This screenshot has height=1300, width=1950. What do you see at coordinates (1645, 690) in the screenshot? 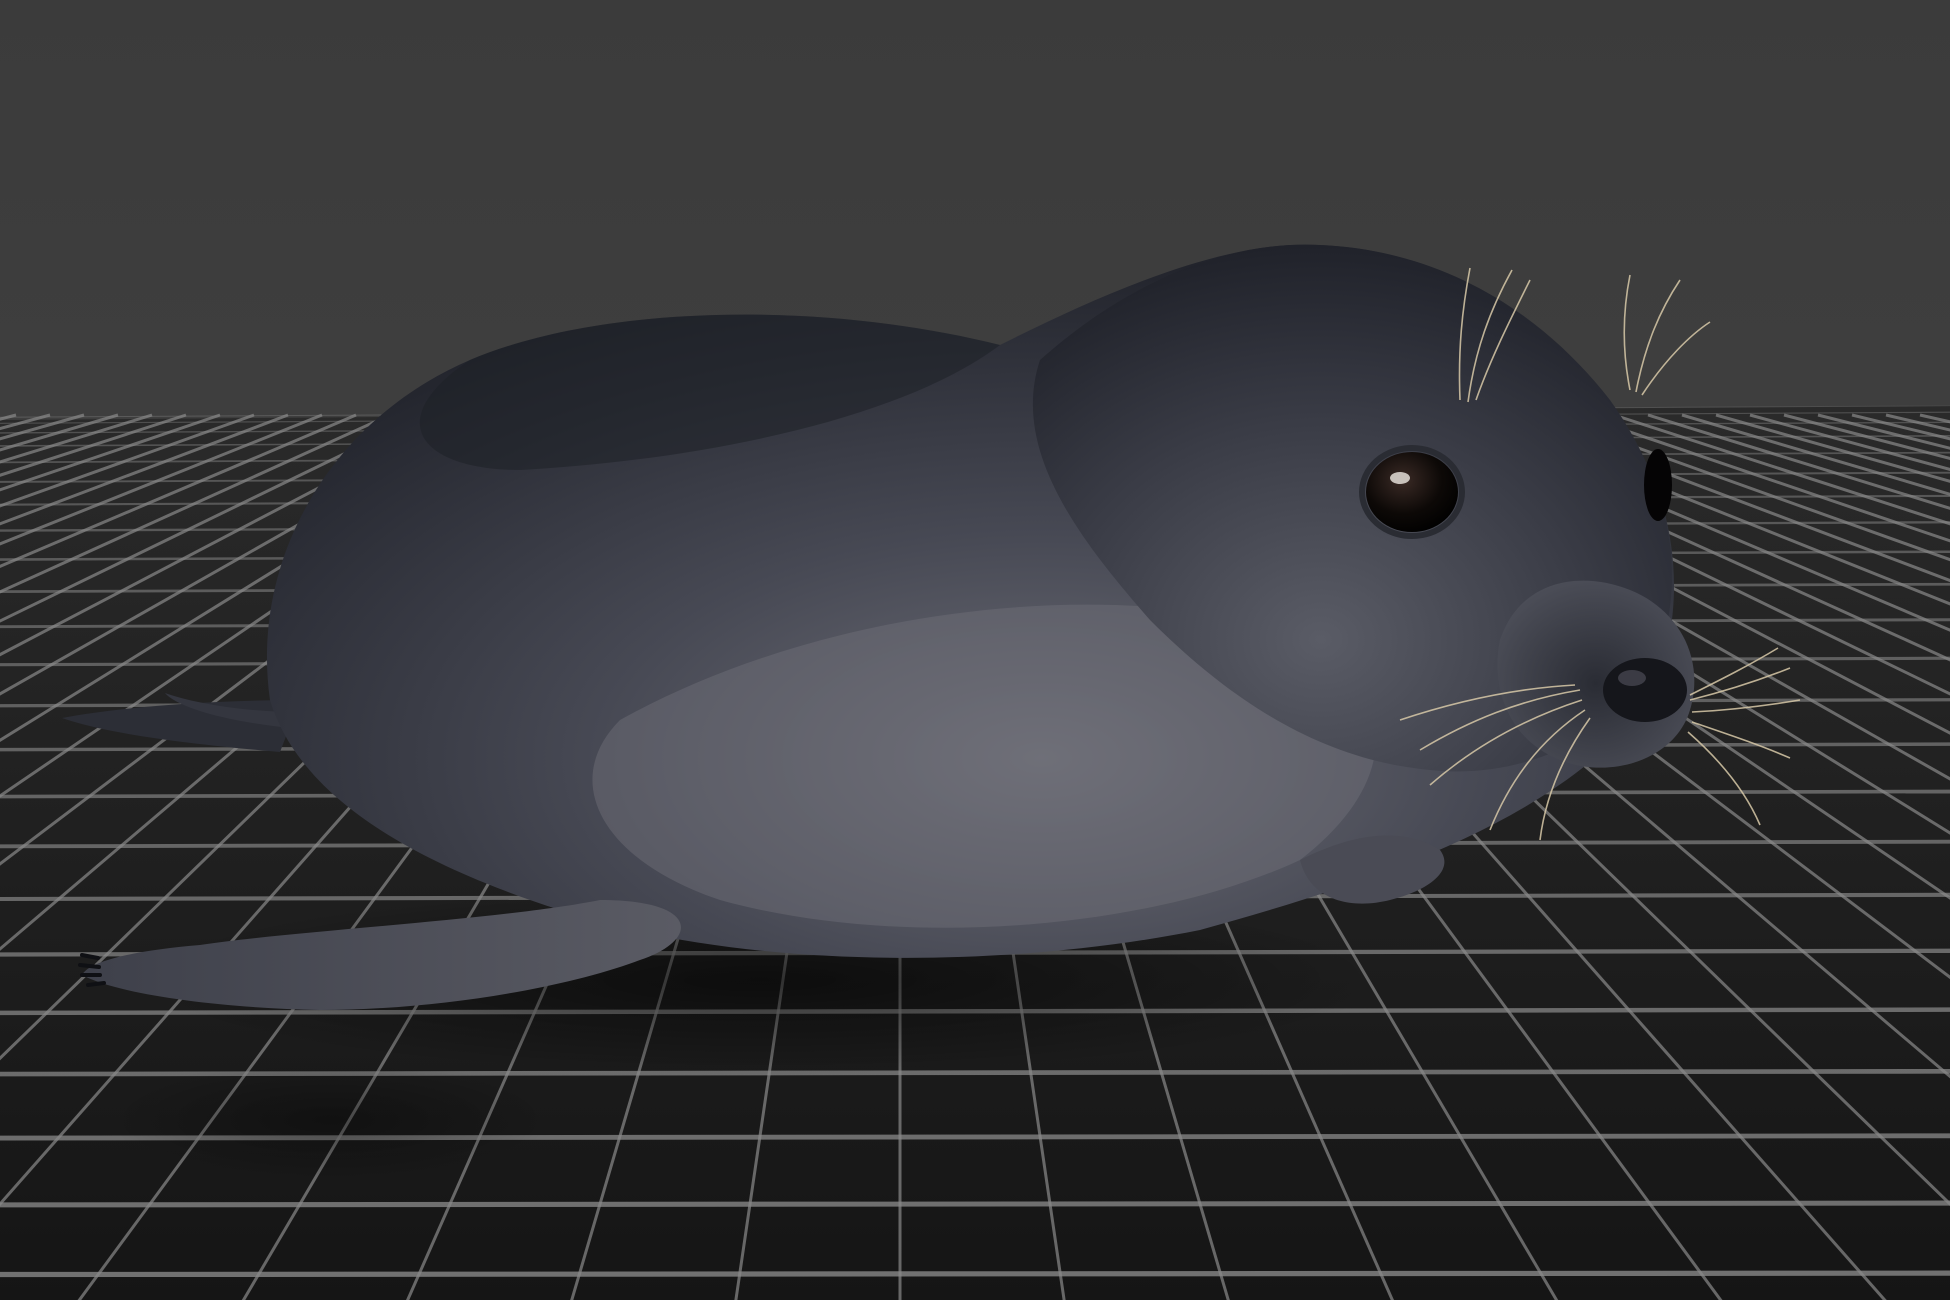
I see `seal-nose` at bounding box center [1645, 690].